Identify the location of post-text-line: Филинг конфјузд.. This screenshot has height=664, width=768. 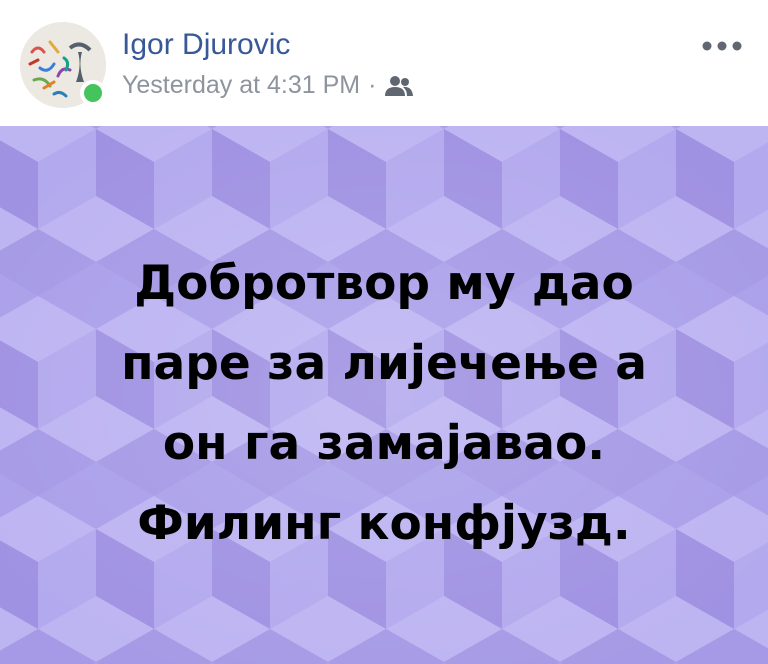
(384, 523).